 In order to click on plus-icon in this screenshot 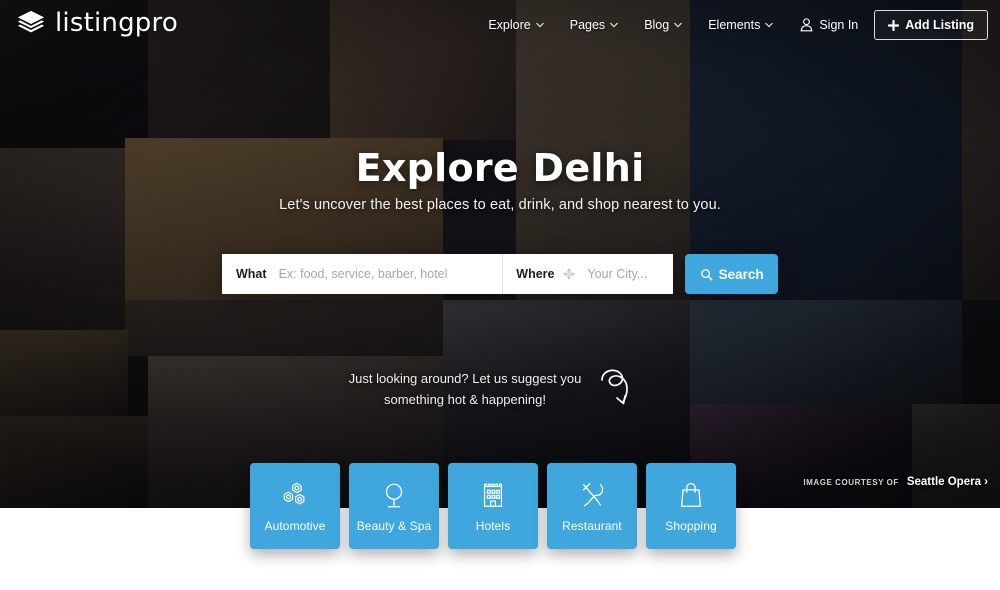, I will do `click(894, 25)`.